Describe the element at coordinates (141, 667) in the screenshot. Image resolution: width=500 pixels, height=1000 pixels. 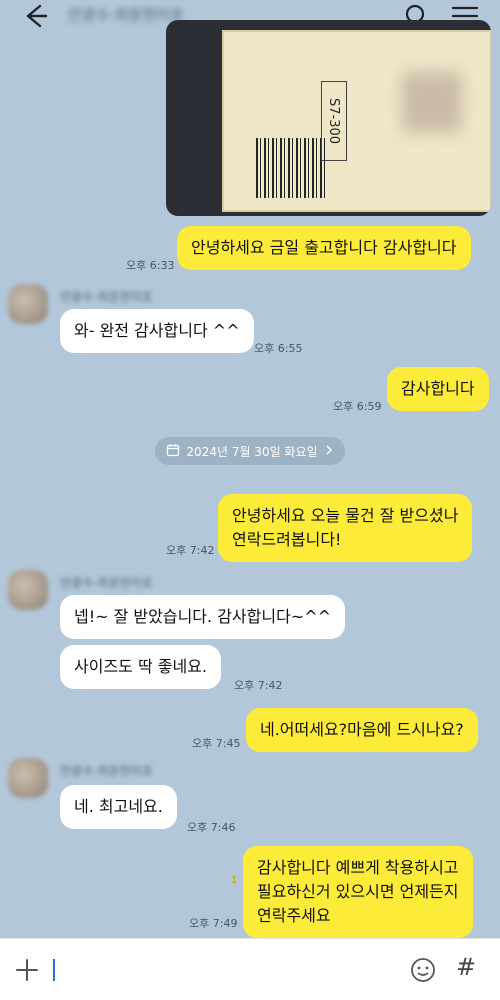
I see `message-bubble-theirs: 사이즈도 딱 좋네요.` at that location.